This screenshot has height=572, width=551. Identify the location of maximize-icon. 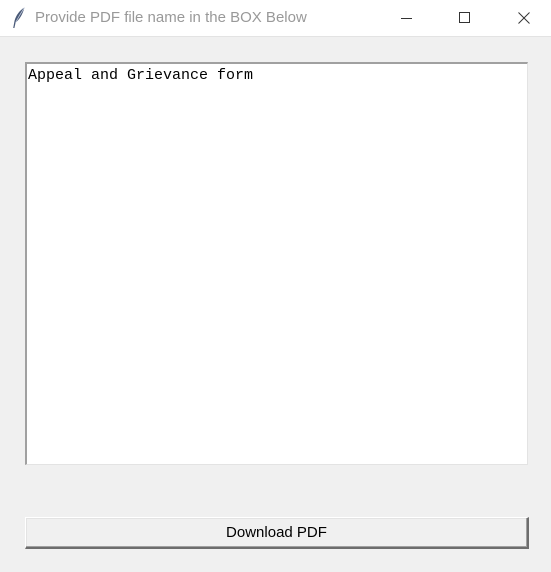
(465, 18).